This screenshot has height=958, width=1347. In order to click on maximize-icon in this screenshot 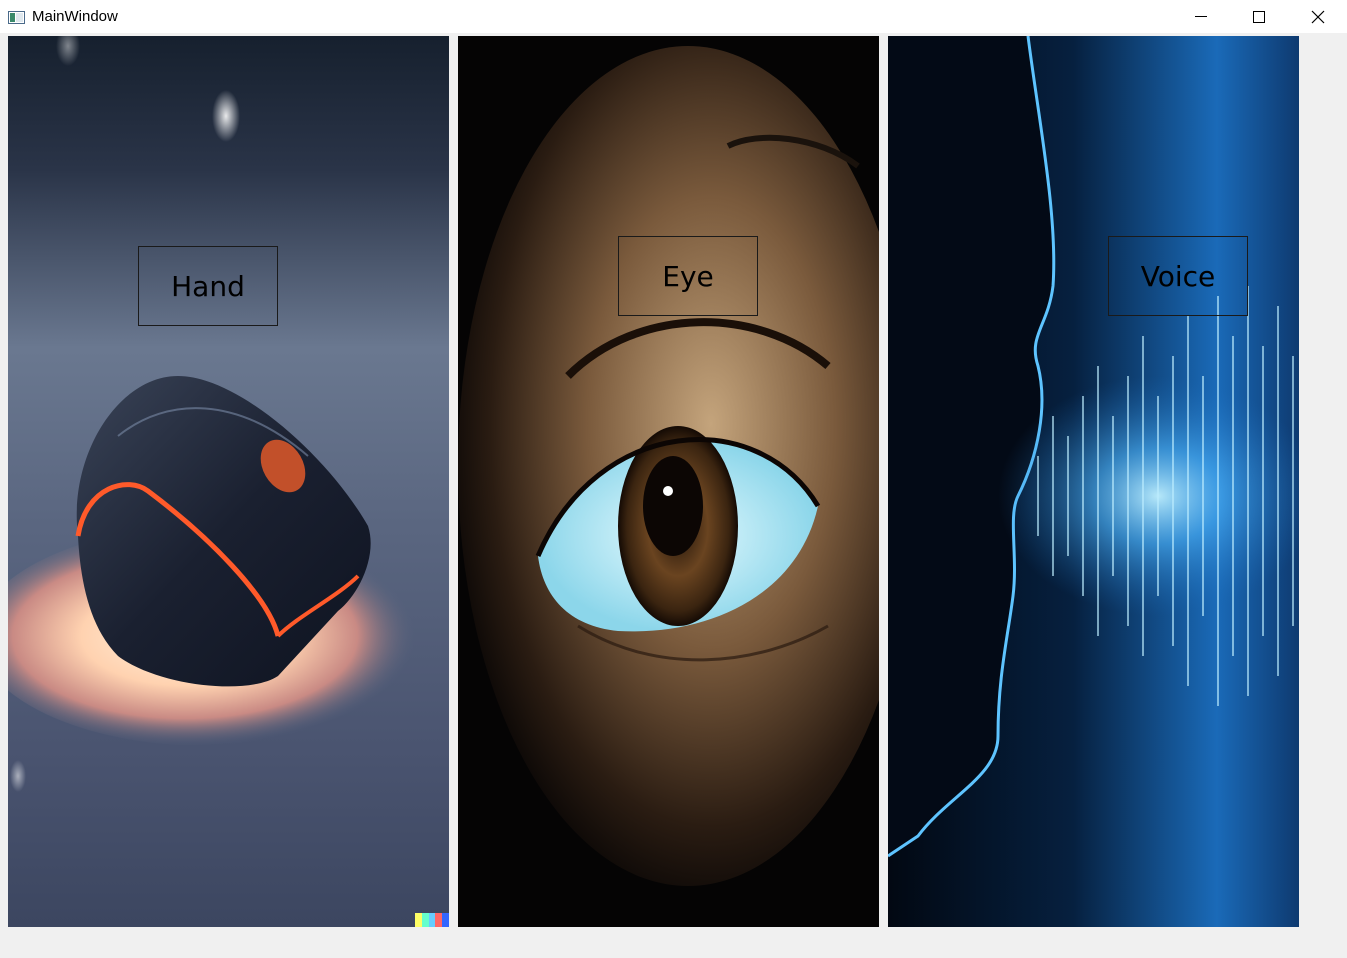, I will do `click(1259, 17)`.